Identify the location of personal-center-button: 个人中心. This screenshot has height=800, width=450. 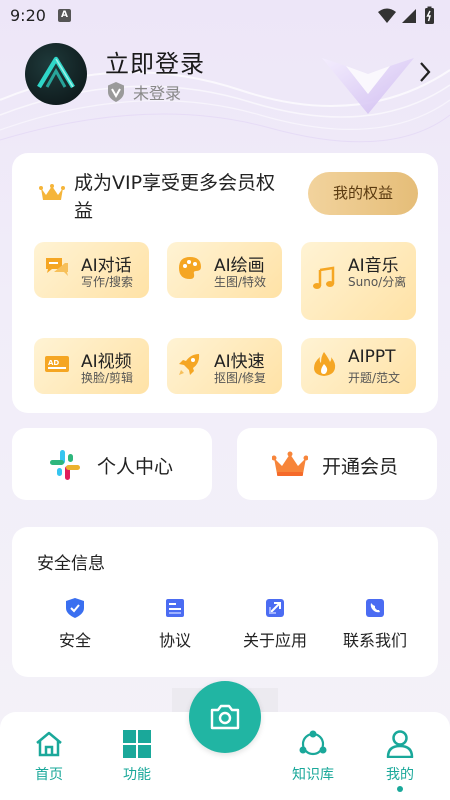
(112, 464).